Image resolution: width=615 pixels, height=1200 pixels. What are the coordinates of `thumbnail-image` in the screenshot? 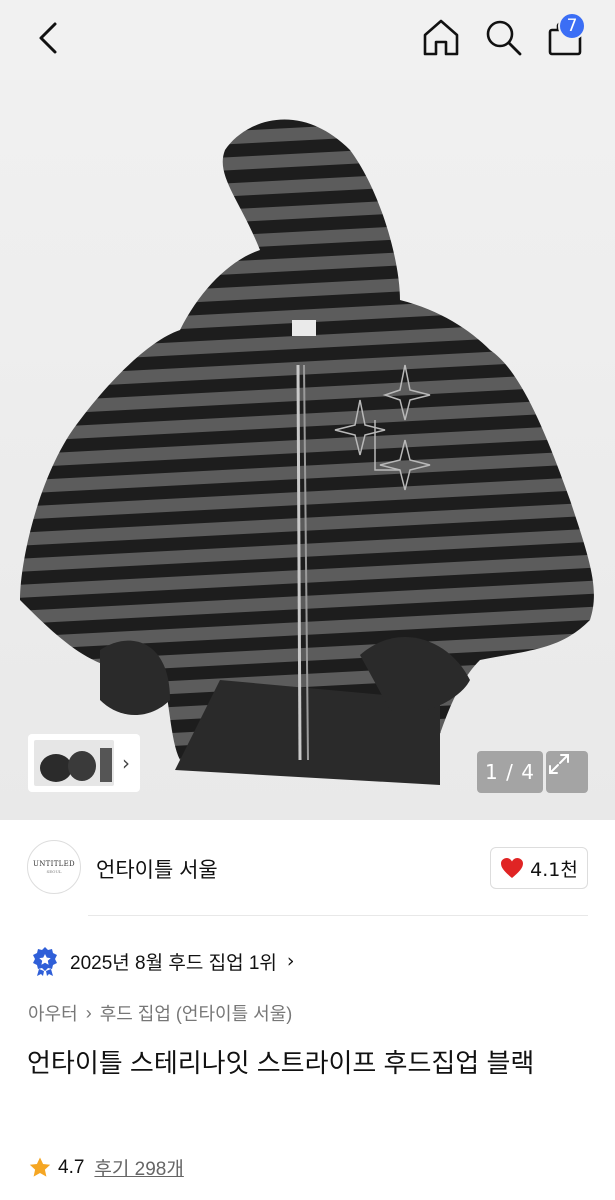 It's located at (74, 763).